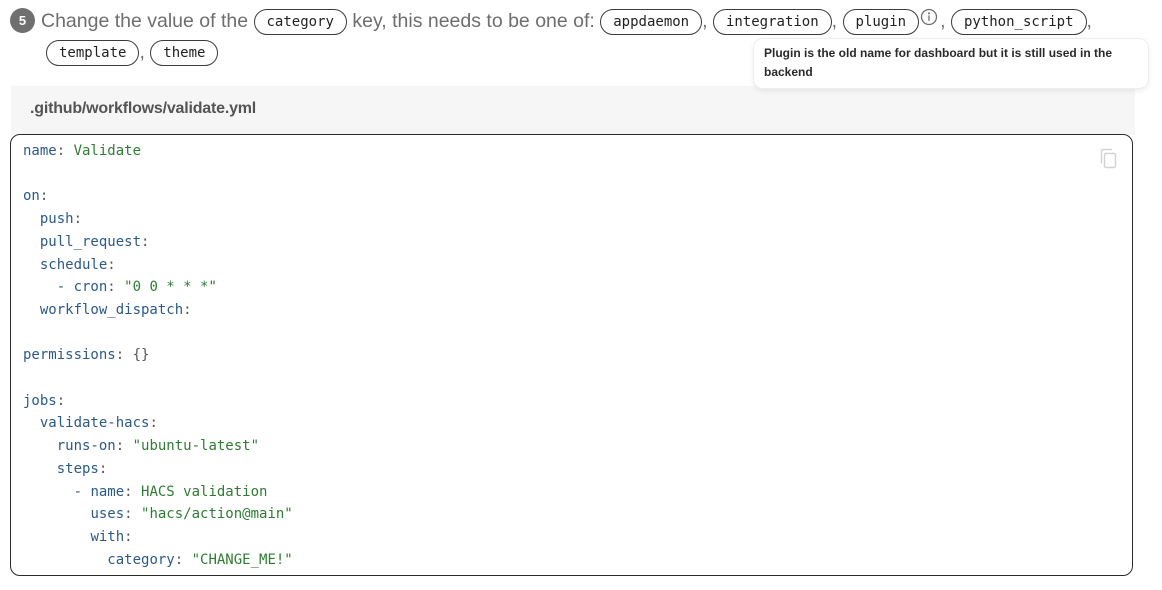 This screenshot has height=590, width=1162. I want to click on step-text-before: Change the value of the, so click(145, 21).